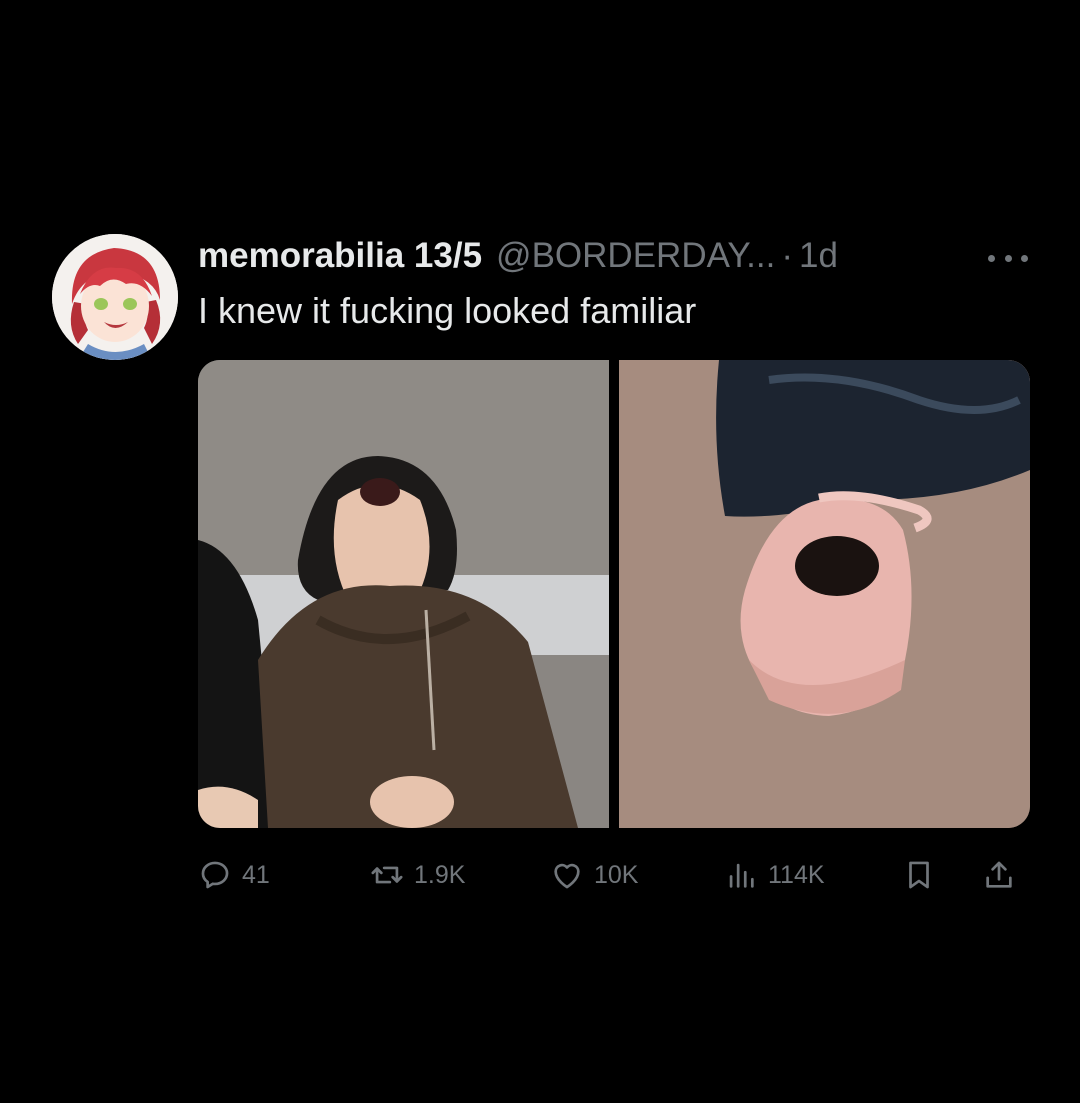 This screenshot has height=1103, width=1080. Describe the element at coordinates (818, 256) in the screenshot. I see `timestamp: 1d` at that location.